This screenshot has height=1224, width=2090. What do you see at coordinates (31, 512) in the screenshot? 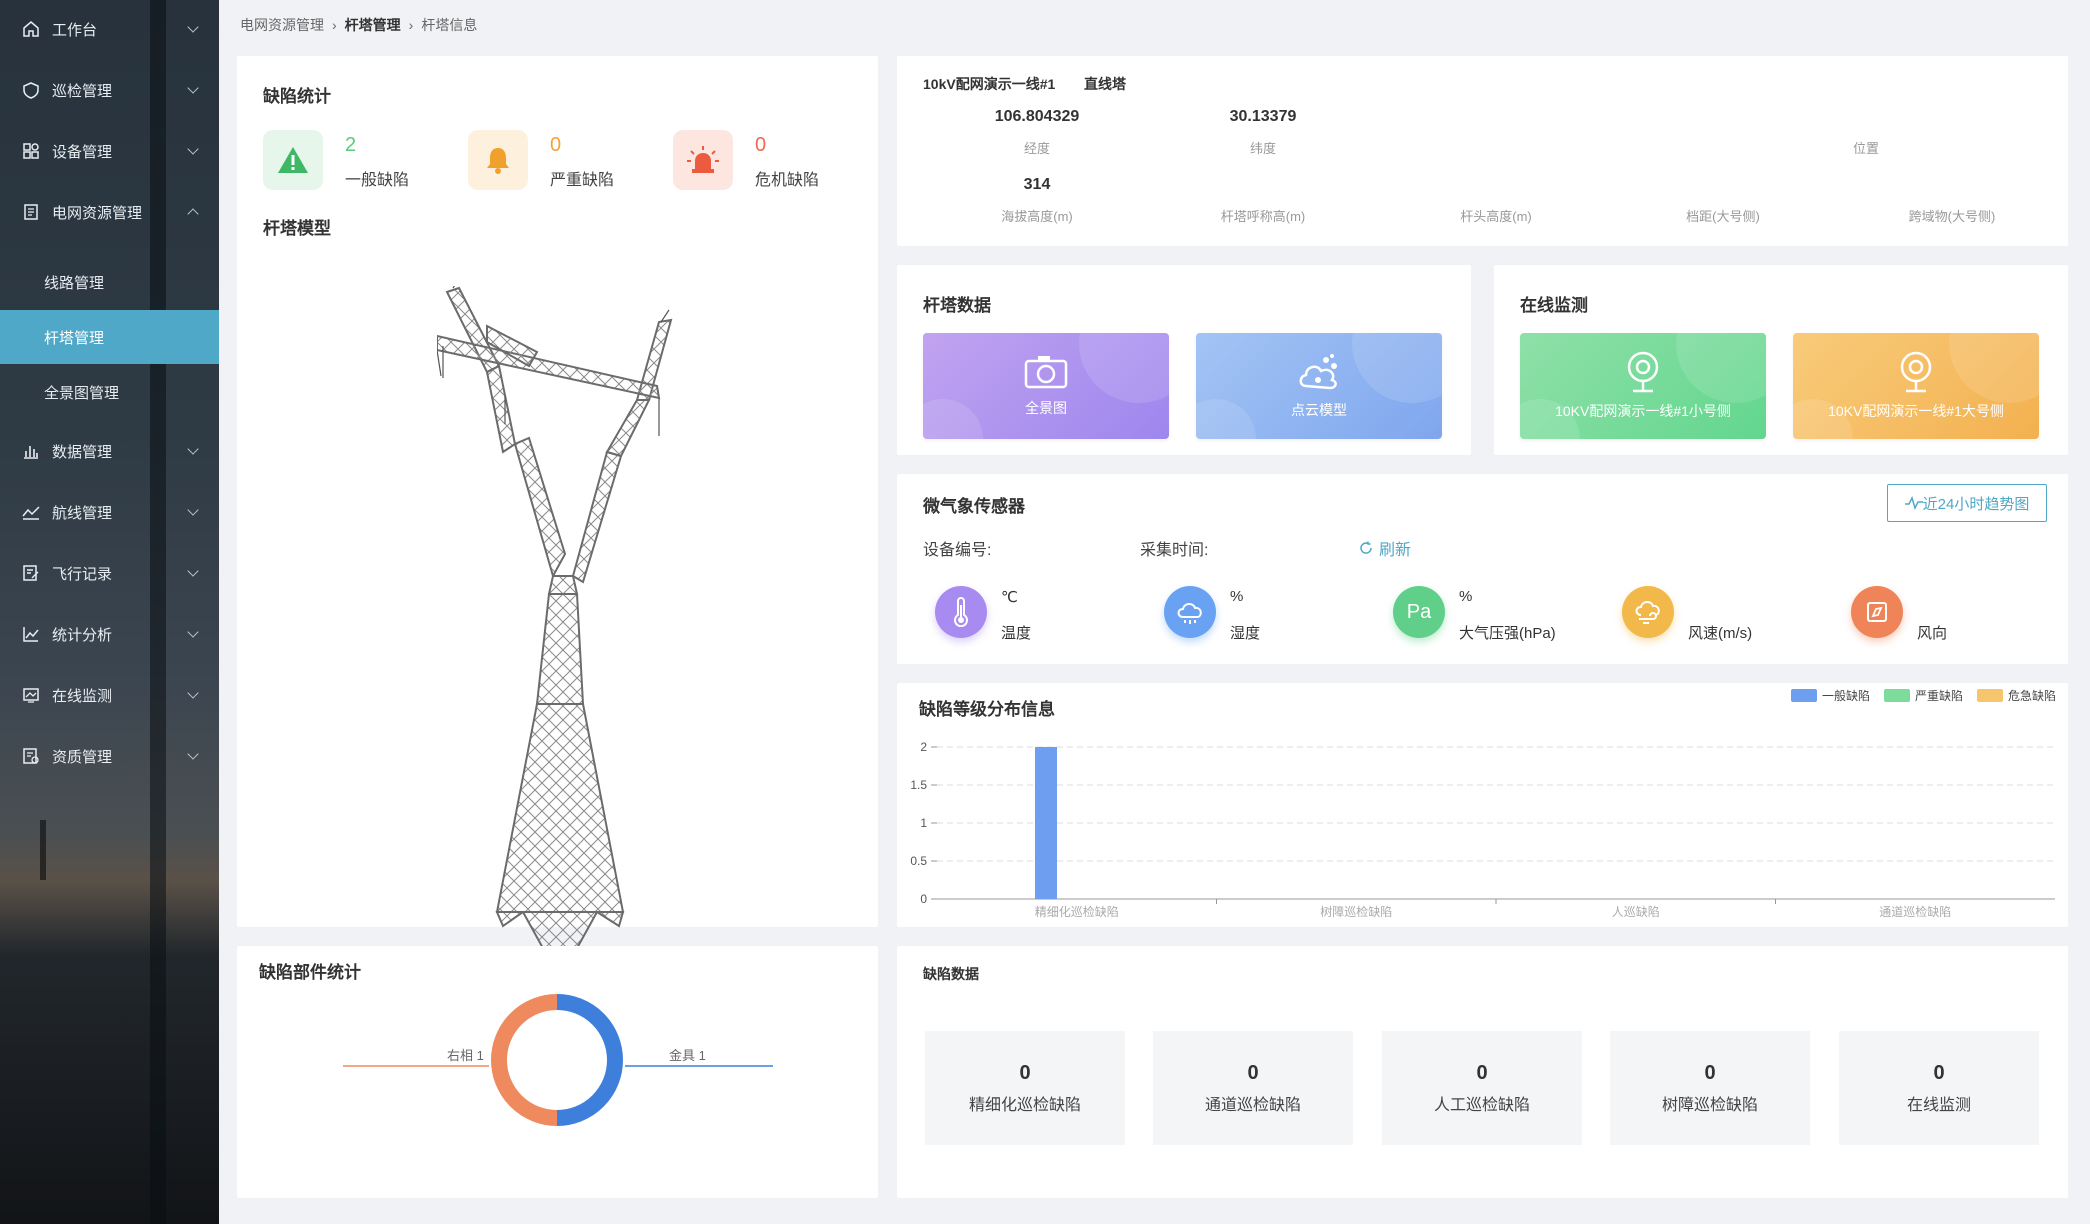
I see `route-icon` at bounding box center [31, 512].